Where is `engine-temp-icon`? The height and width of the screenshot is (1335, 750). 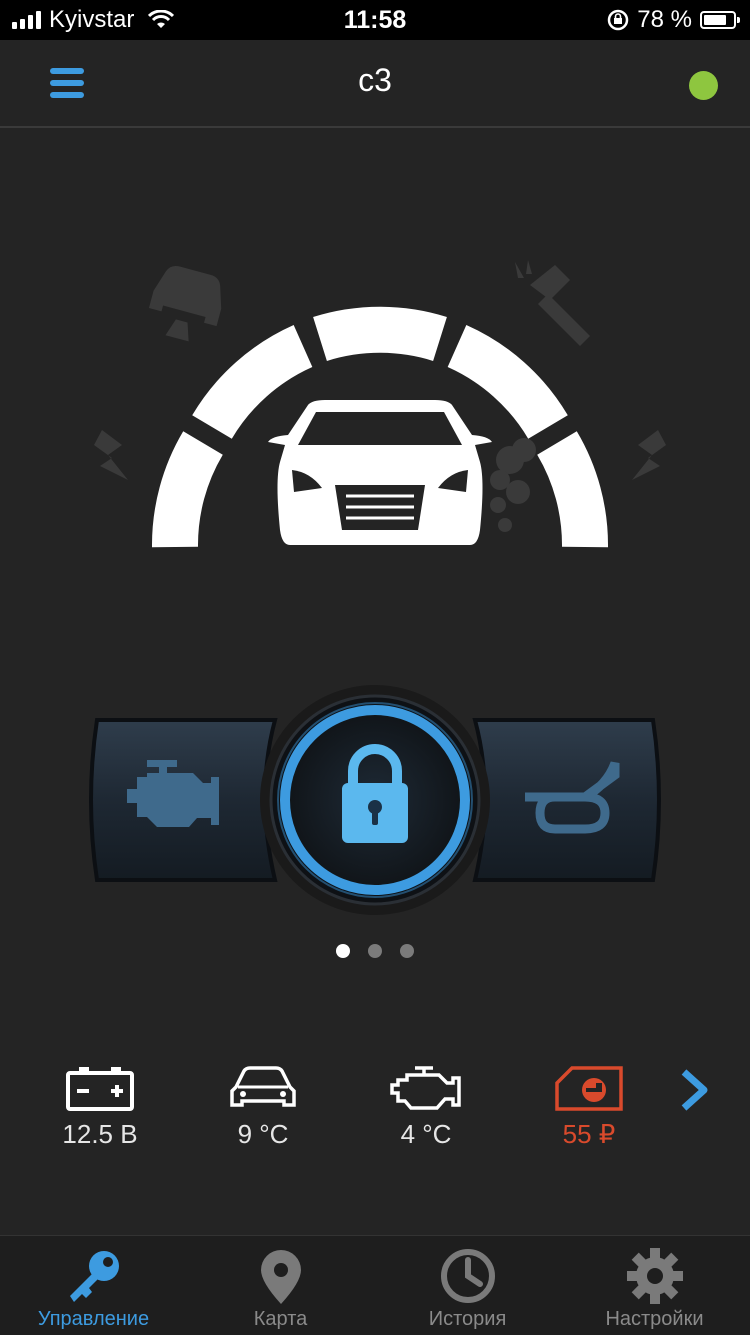
engine-temp-icon is located at coordinates (425, 1088).